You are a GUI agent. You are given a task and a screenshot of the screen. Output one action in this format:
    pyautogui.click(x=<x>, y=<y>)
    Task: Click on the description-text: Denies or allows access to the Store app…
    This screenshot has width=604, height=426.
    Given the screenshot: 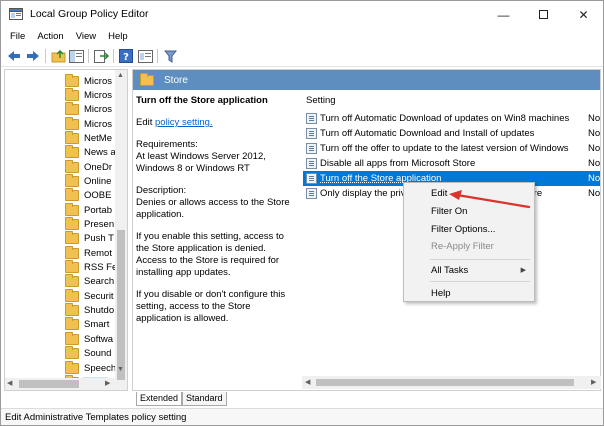 What is the action you would take?
    pyautogui.click(x=213, y=208)
    